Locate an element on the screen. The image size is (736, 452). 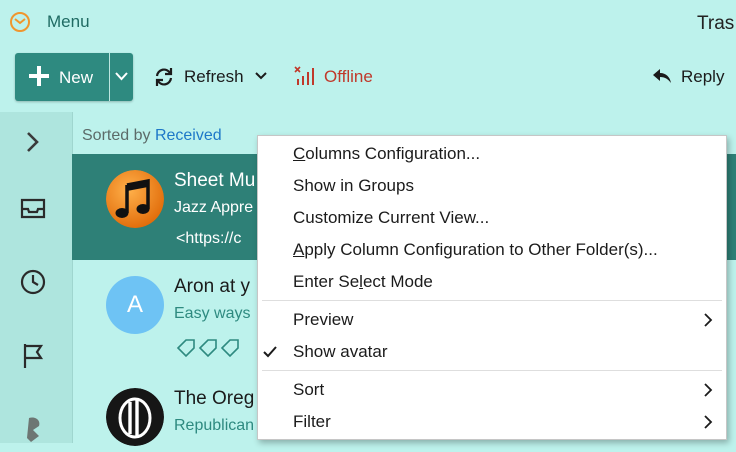
music-note-icon is located at coordinates (135, 199).